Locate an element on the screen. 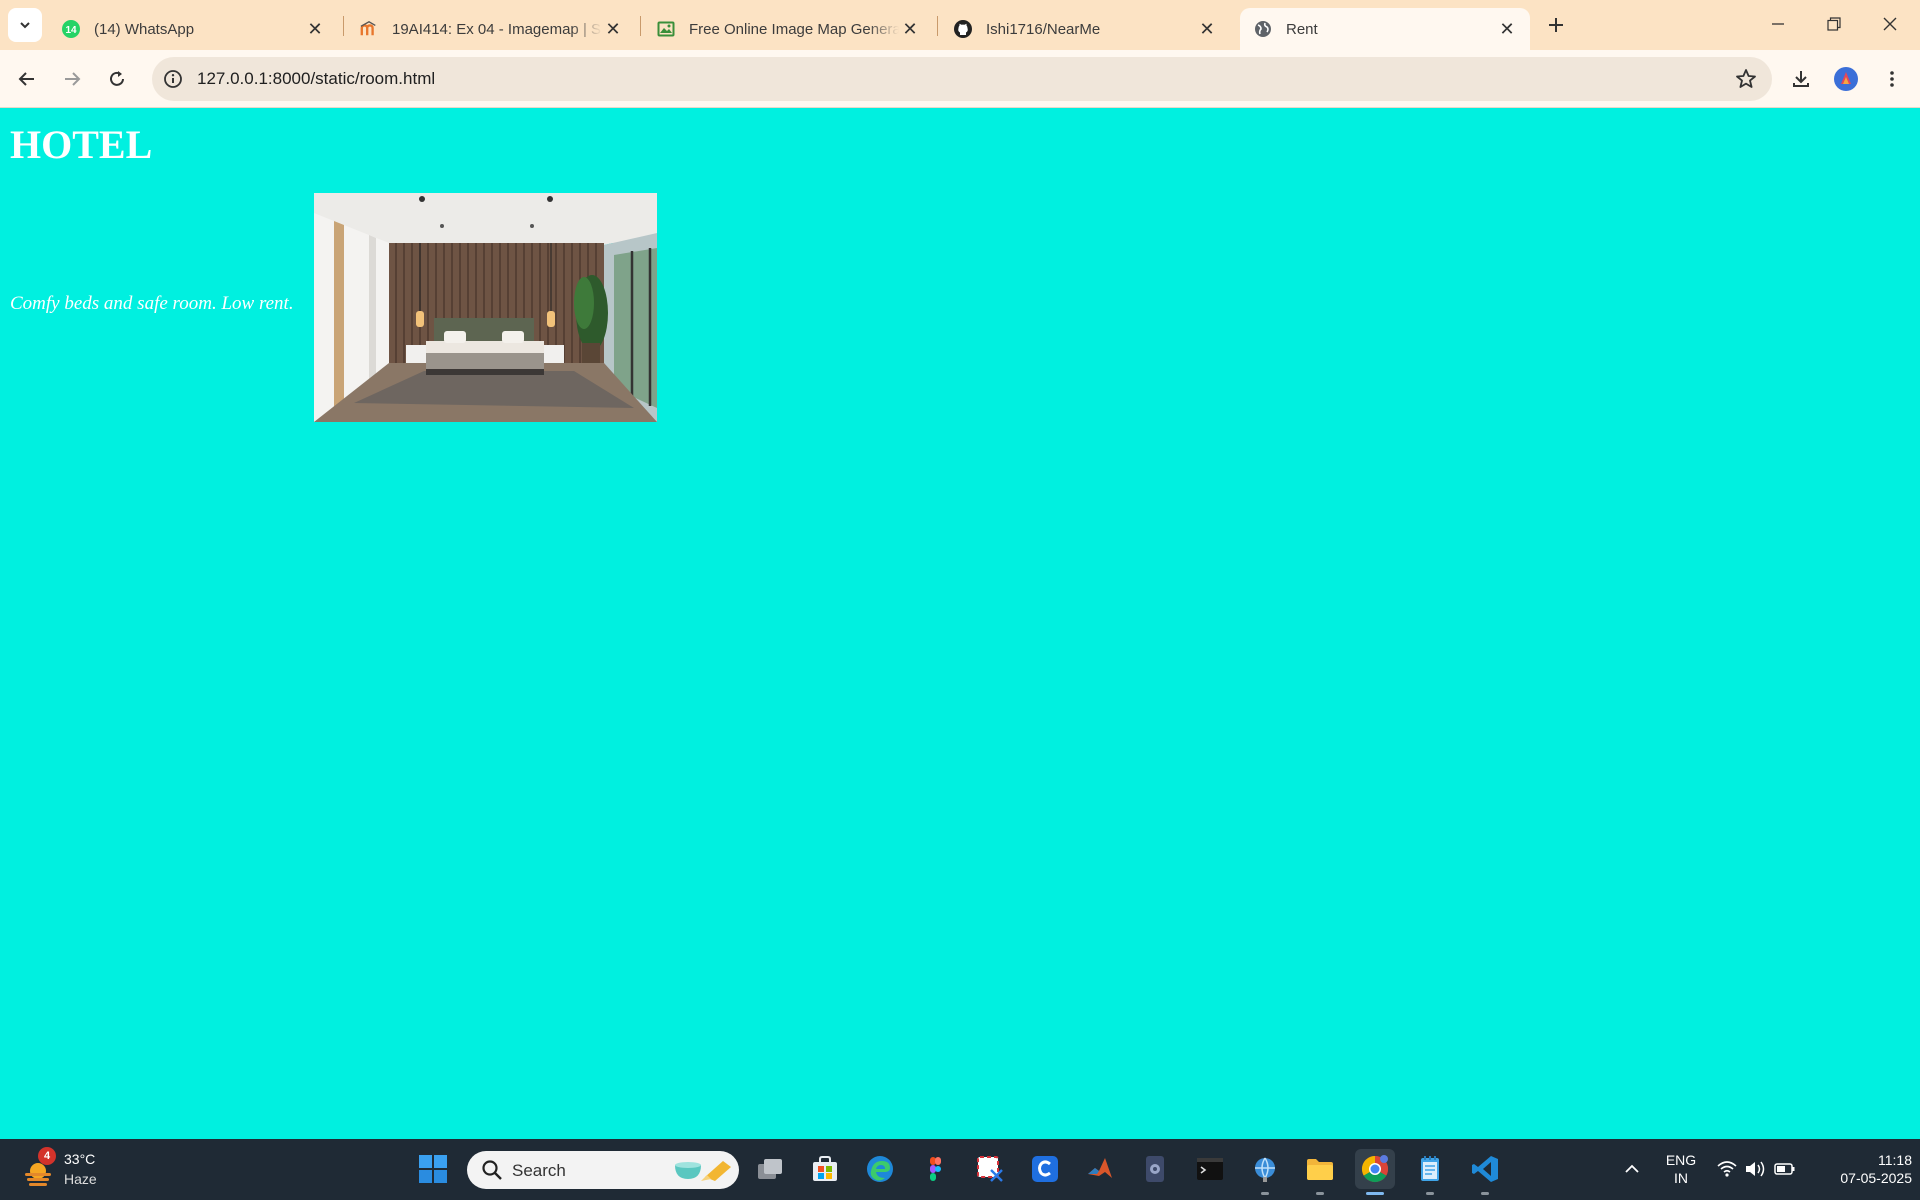 The image size is (1920, 1200). figma-icon is located at coordinates (935, 1169).